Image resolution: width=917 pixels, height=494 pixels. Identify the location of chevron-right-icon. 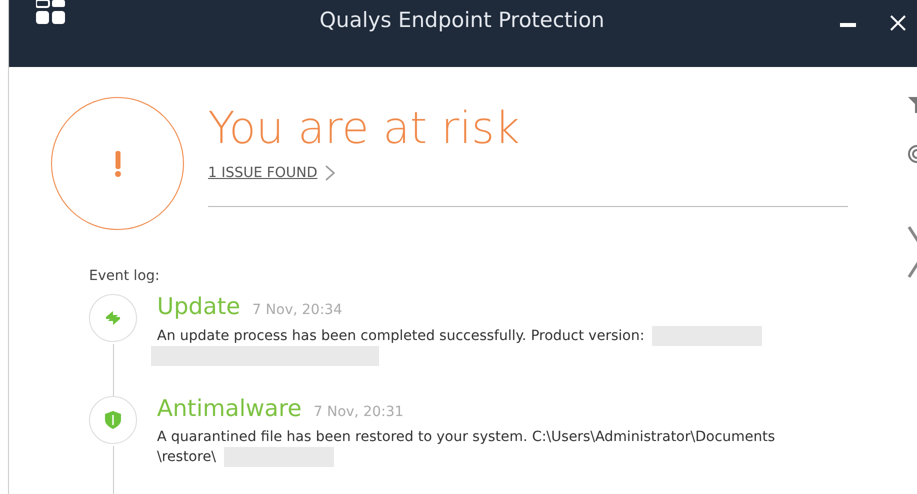
(330, 173).